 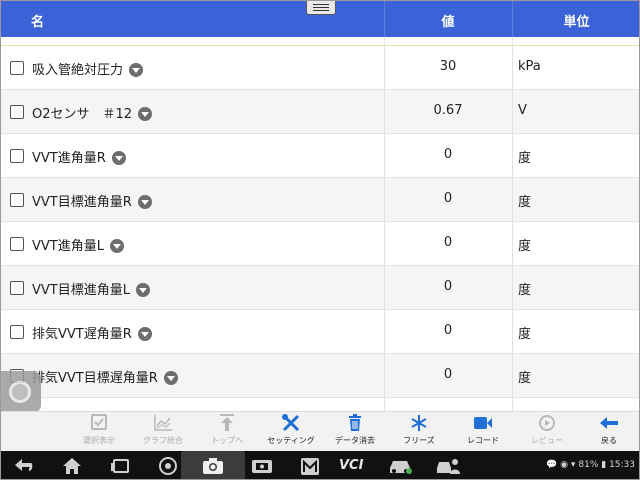 What do you see at coordinates (82, 114) in the screenshot?
I see `row-name-text: O2センサ ＃12` at bounding box center [82, 114].